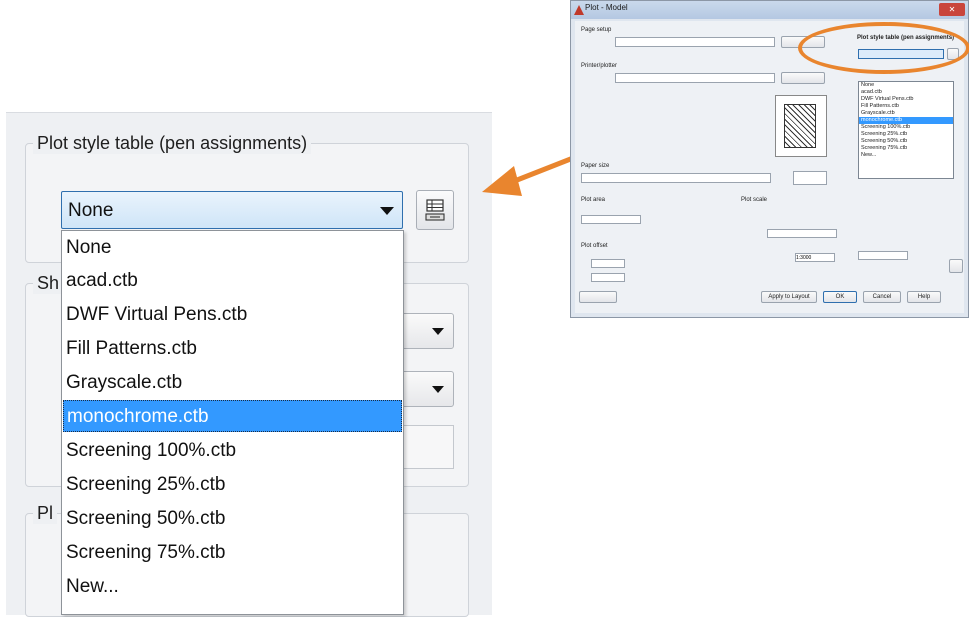  I want to click on scale-field, so click(802, 233).